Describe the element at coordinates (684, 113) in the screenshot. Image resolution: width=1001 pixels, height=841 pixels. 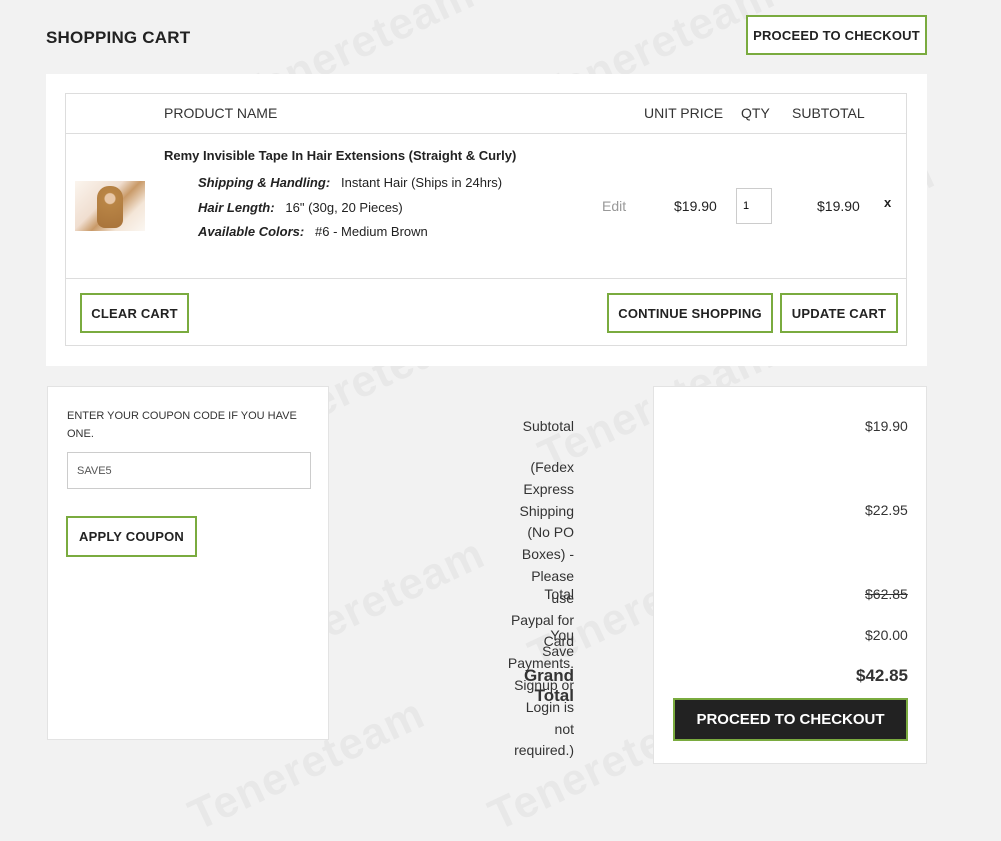
I see `header-unit-price: UNIT PRICE` at that location.